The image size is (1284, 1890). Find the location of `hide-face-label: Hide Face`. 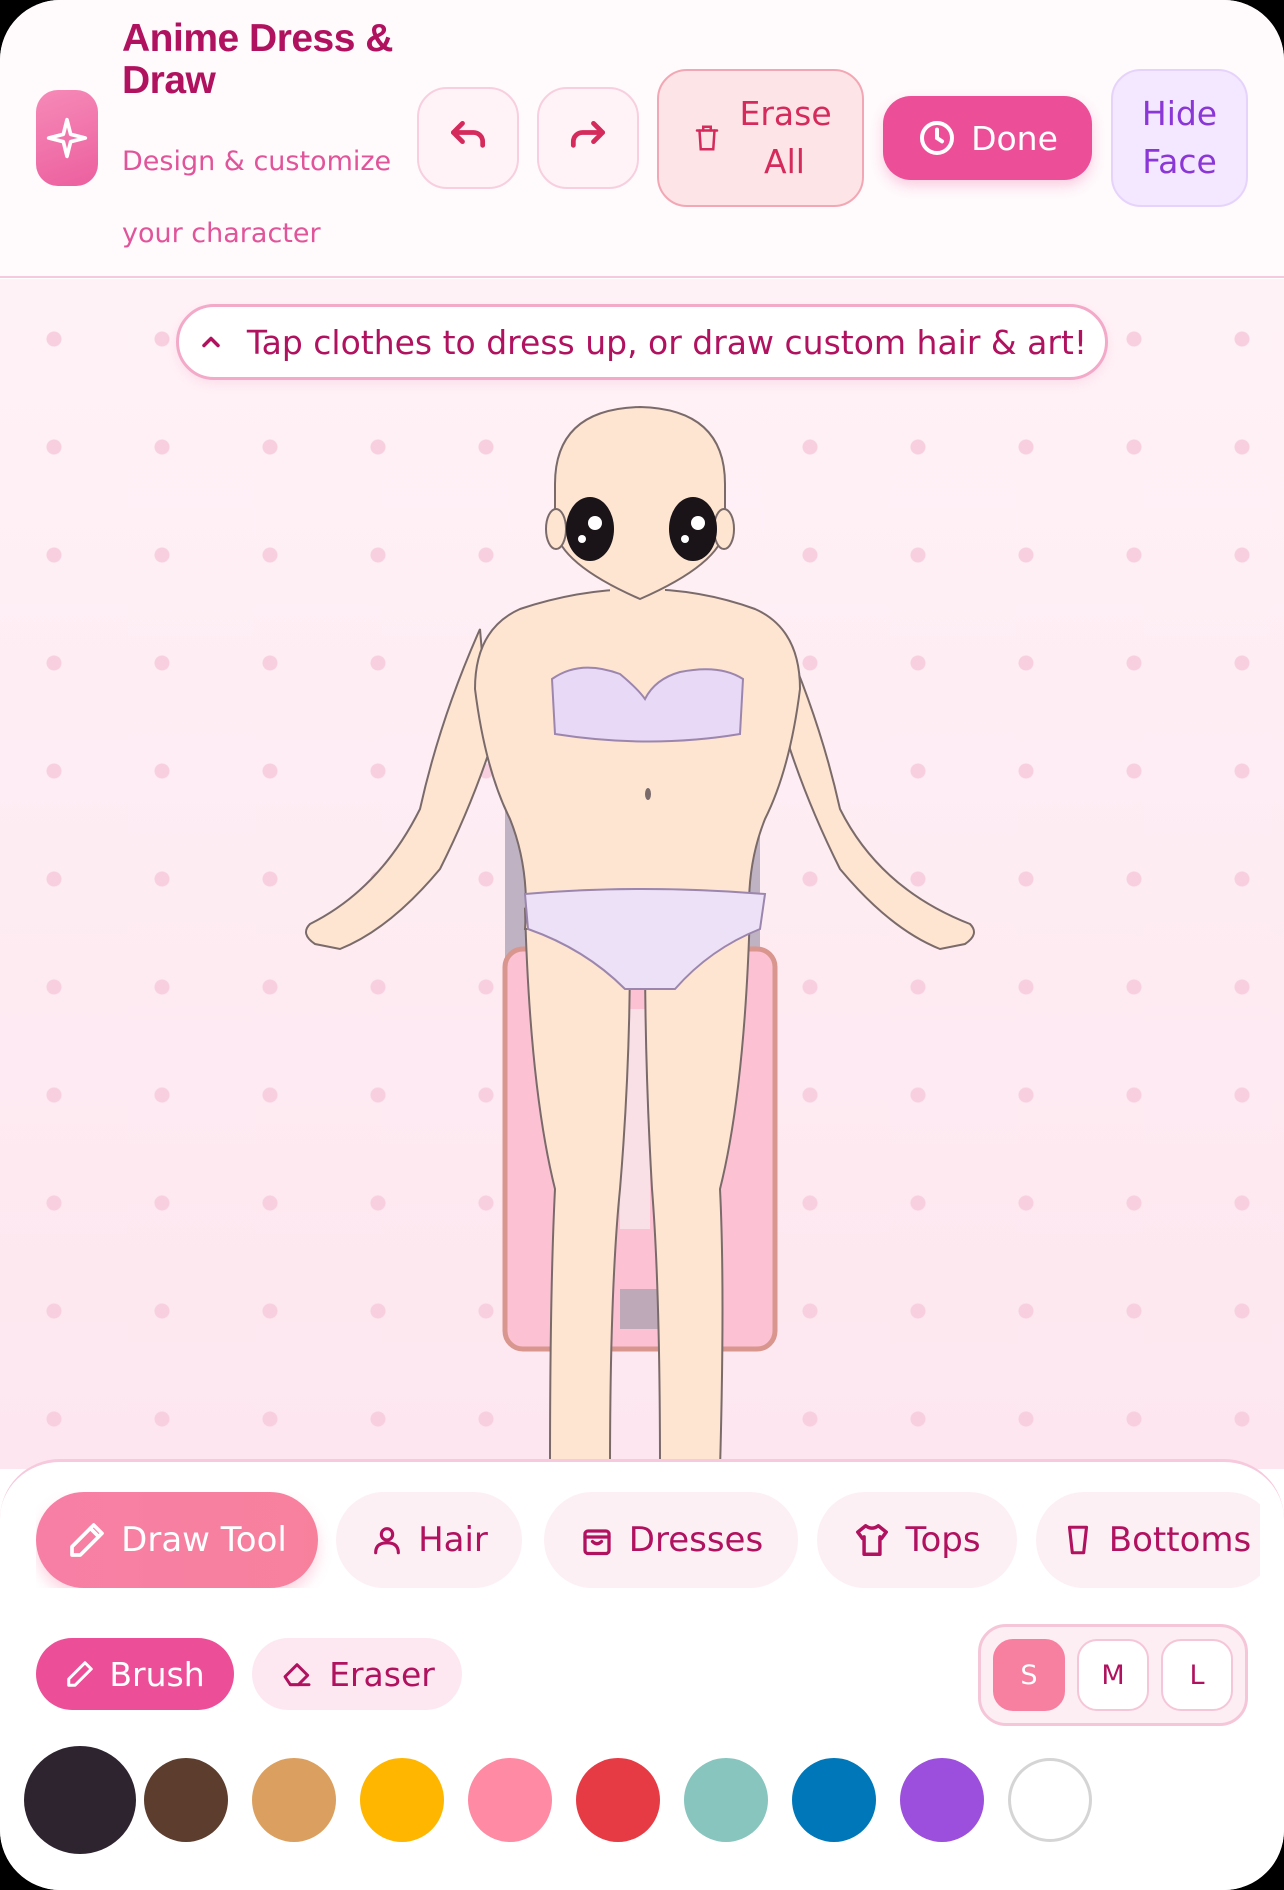

hide-face-label: Hide Face is located at coordinates (1179, 137).